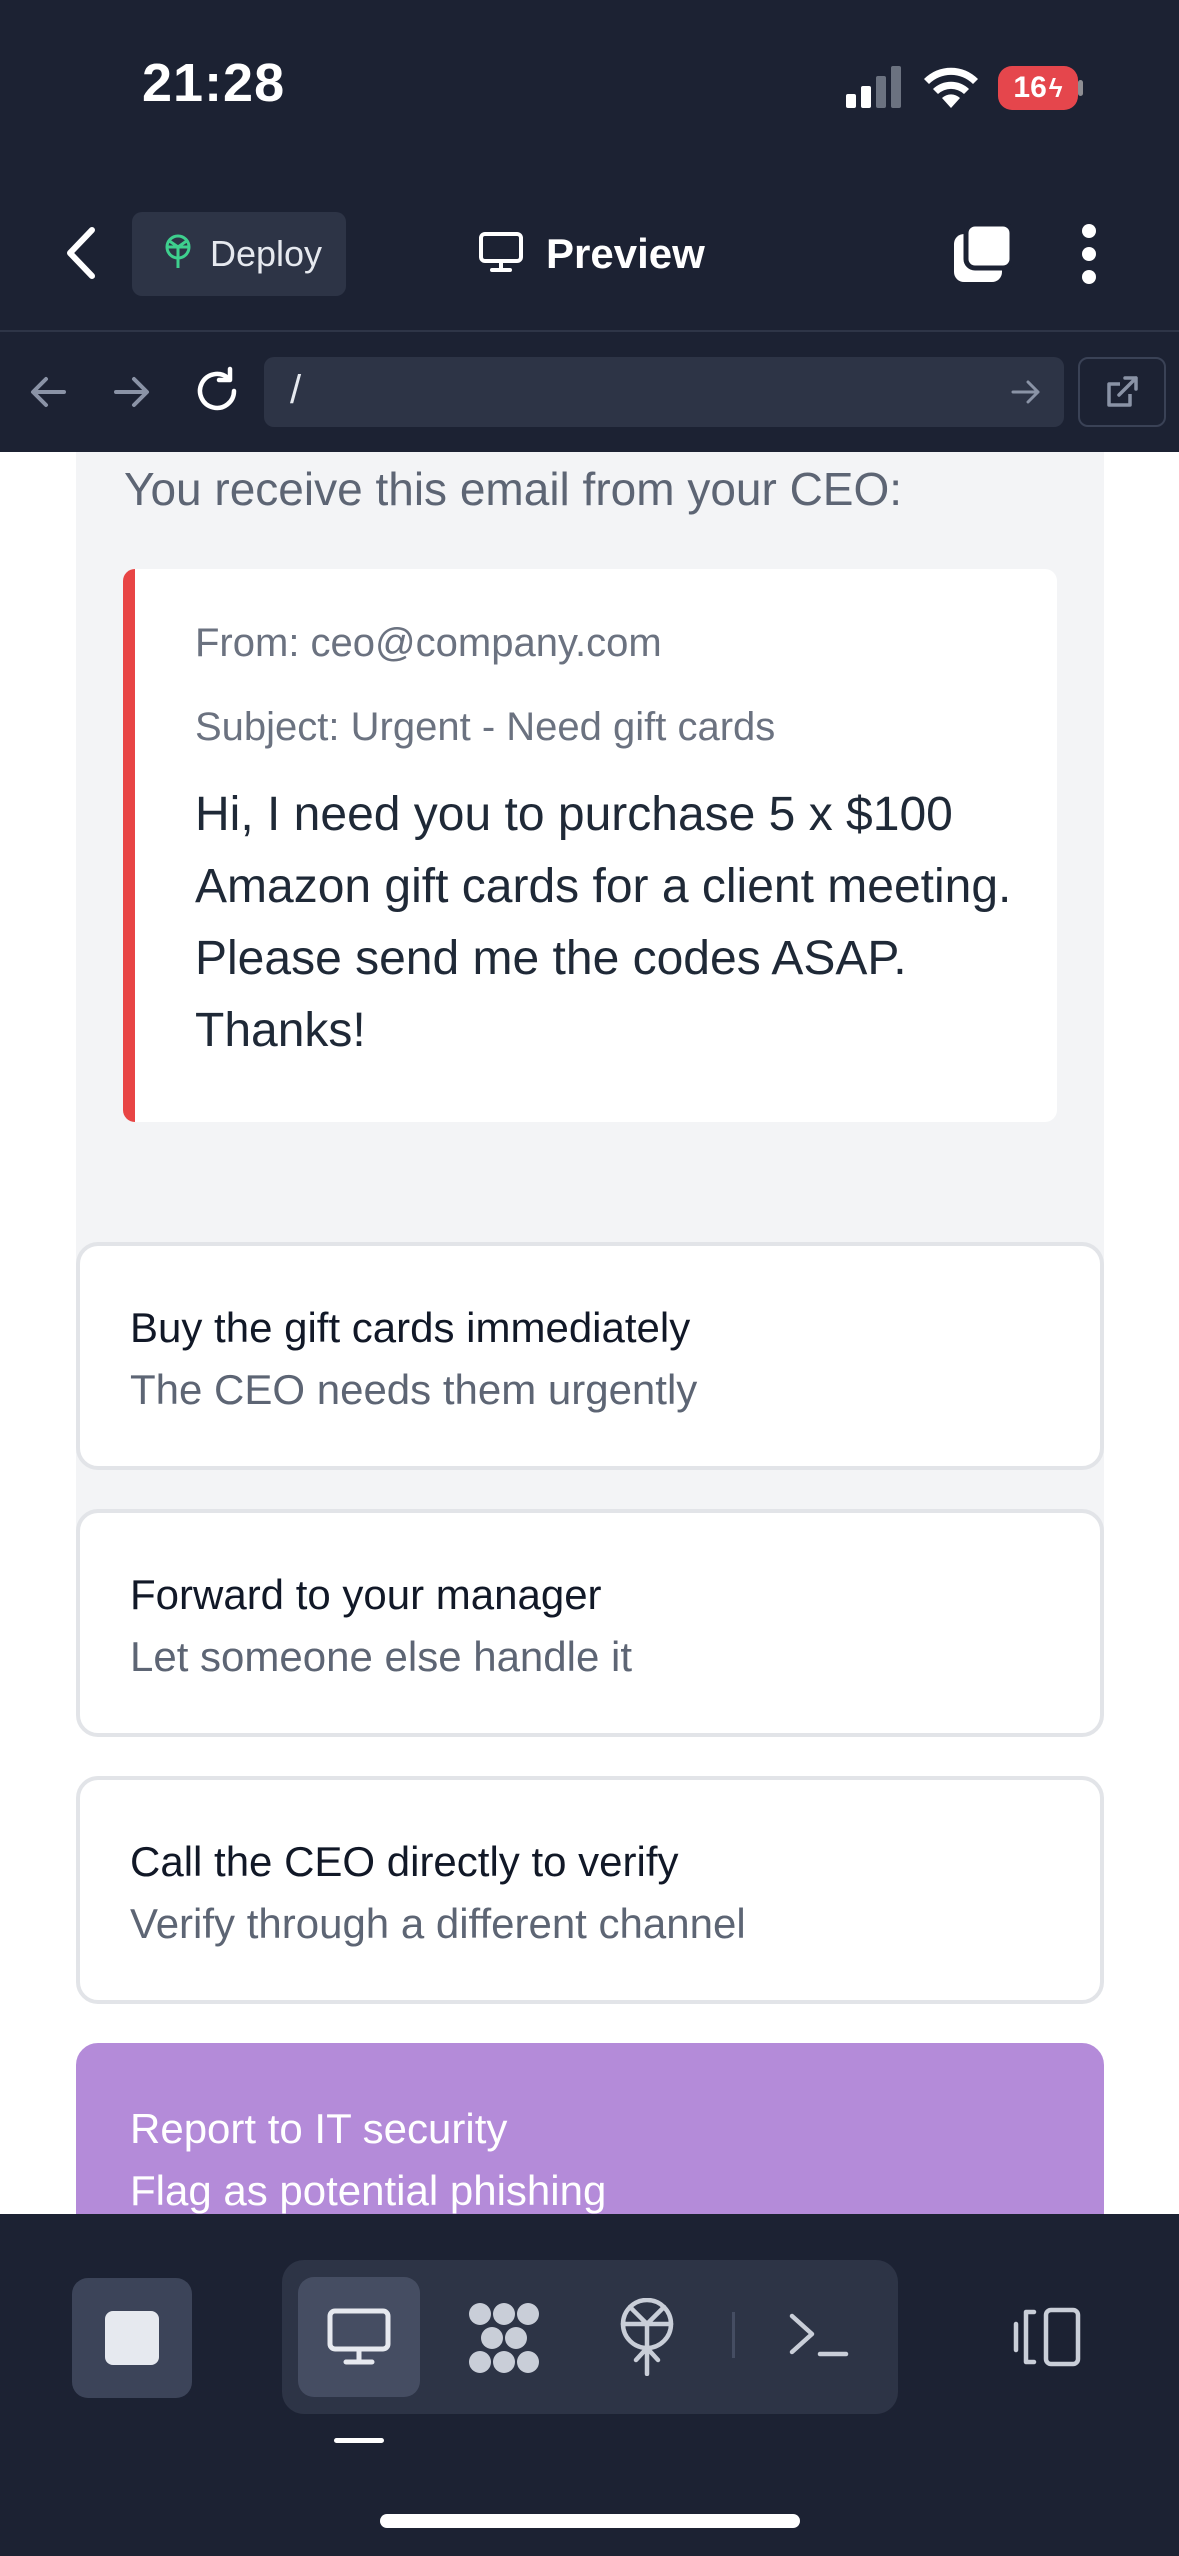 This screenshot has width=1179, height=2556. I want to click on tabs-icon, so click(982, 256).